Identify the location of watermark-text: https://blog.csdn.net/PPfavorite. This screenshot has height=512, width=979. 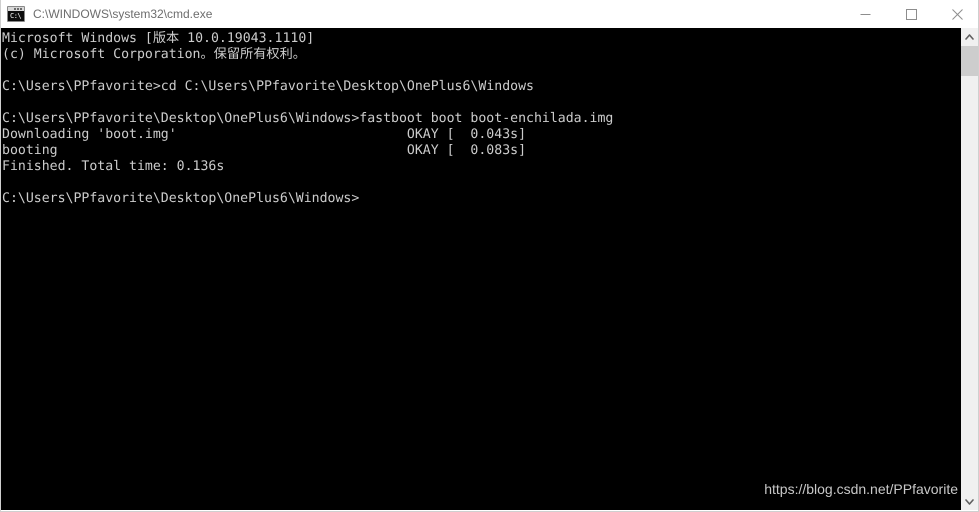
(861, 489).